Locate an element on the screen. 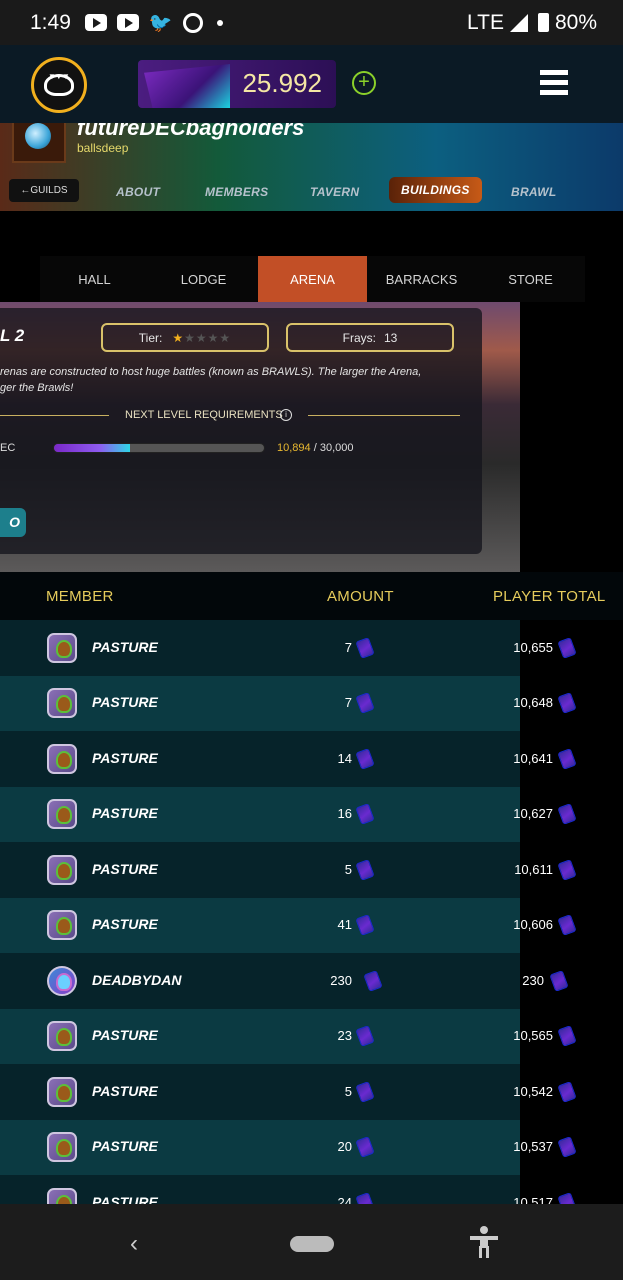 This screenshot has width=623, height=1280. arena-desc-line-2: ger the Brawls! is located at coordinates (37, 388).